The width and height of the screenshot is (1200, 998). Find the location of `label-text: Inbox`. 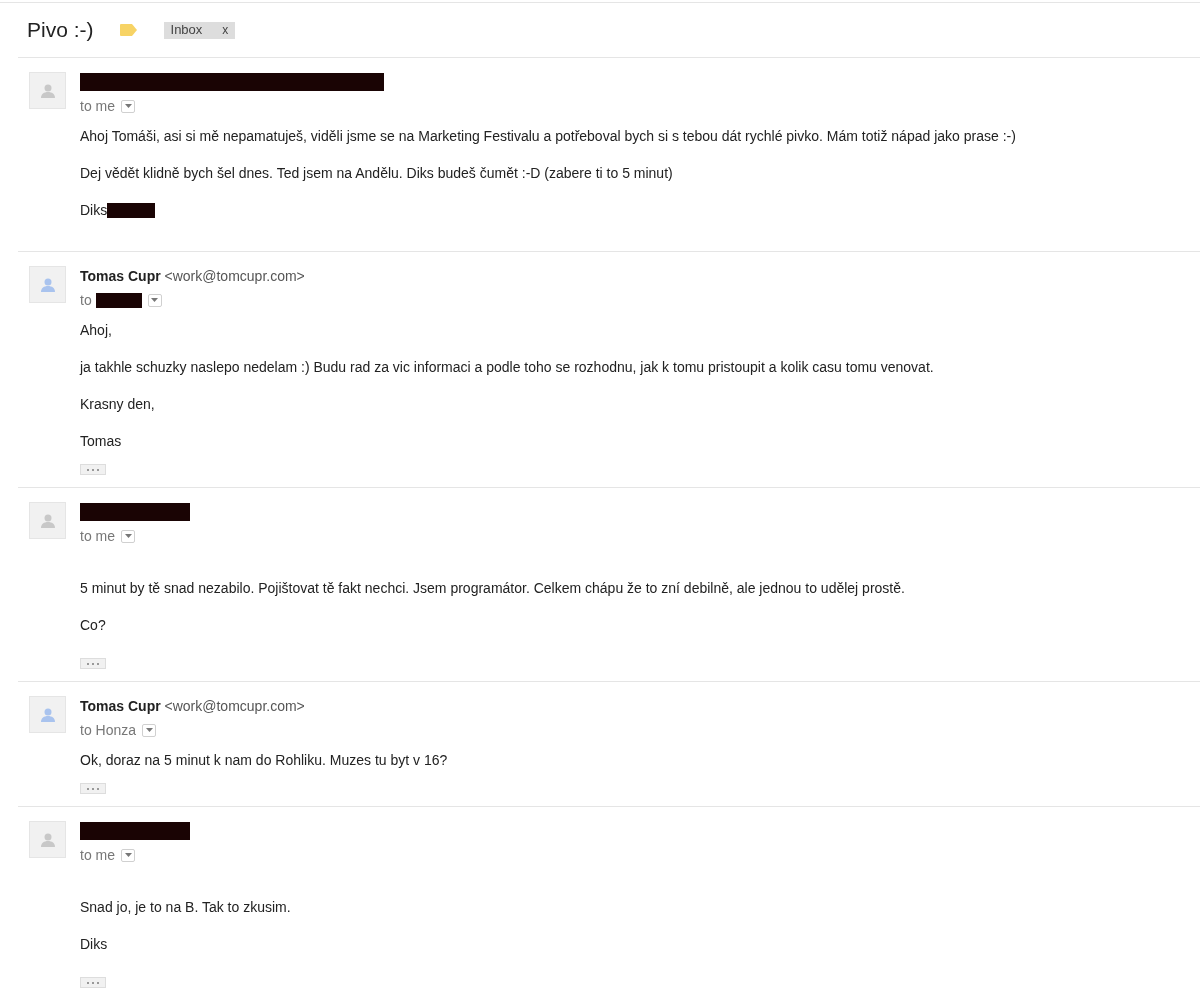

label-text: Inbox is located at coordinates (186, 30).